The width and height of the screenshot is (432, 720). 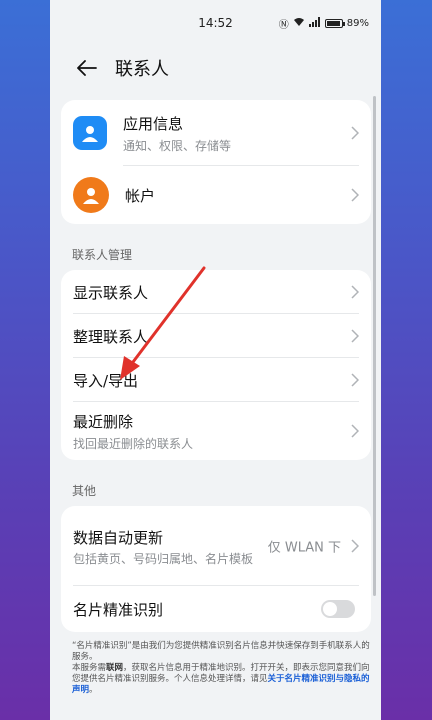 I want to click on header: 联系人, so click(x=215, y=68).